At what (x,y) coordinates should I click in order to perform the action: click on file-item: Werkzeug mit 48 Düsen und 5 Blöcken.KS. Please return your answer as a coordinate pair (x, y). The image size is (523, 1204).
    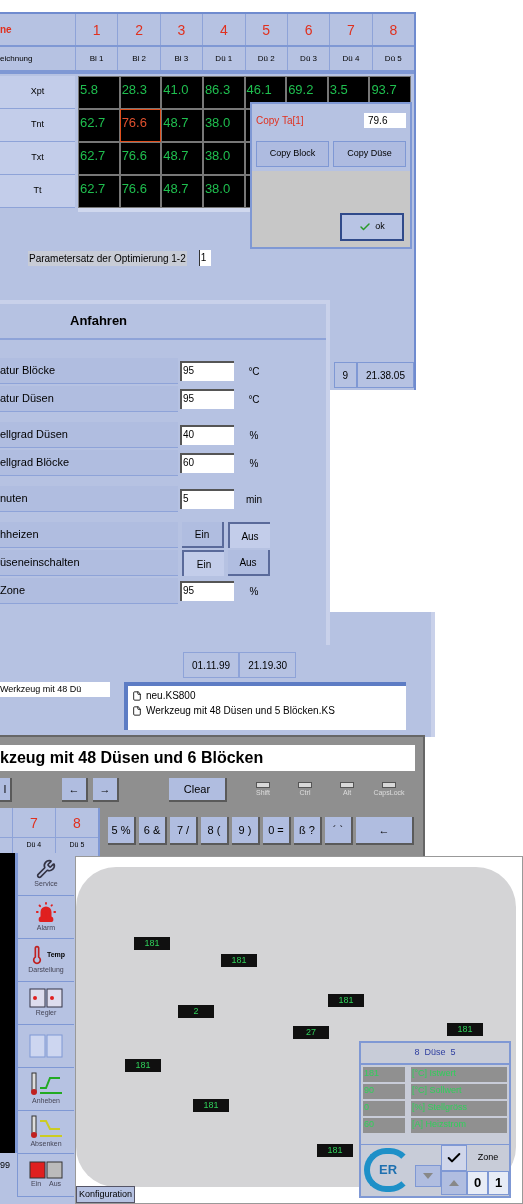
    Looking at the image, I should click on (240, 710).